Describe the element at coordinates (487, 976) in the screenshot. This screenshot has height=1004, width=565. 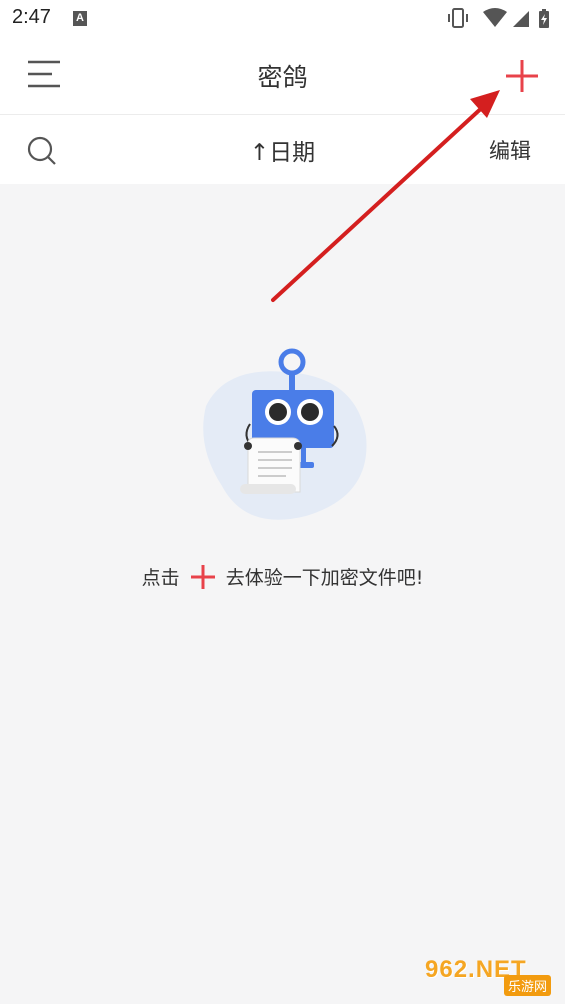
I see `watermark-logo: 962.NET 乐游网` at that location.